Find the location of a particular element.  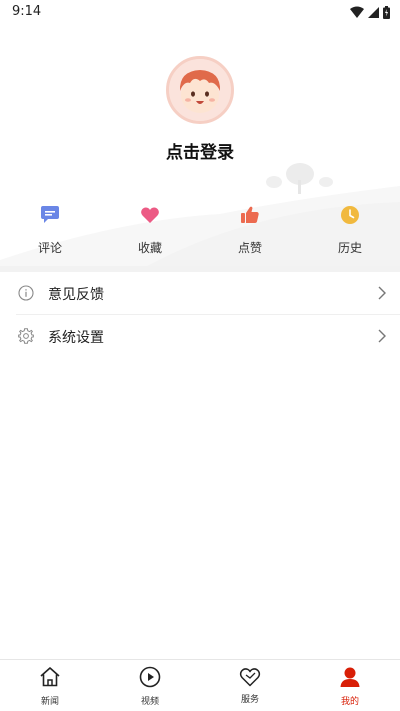

quick-action-label: 历史 is located at coordinates (349, 248).